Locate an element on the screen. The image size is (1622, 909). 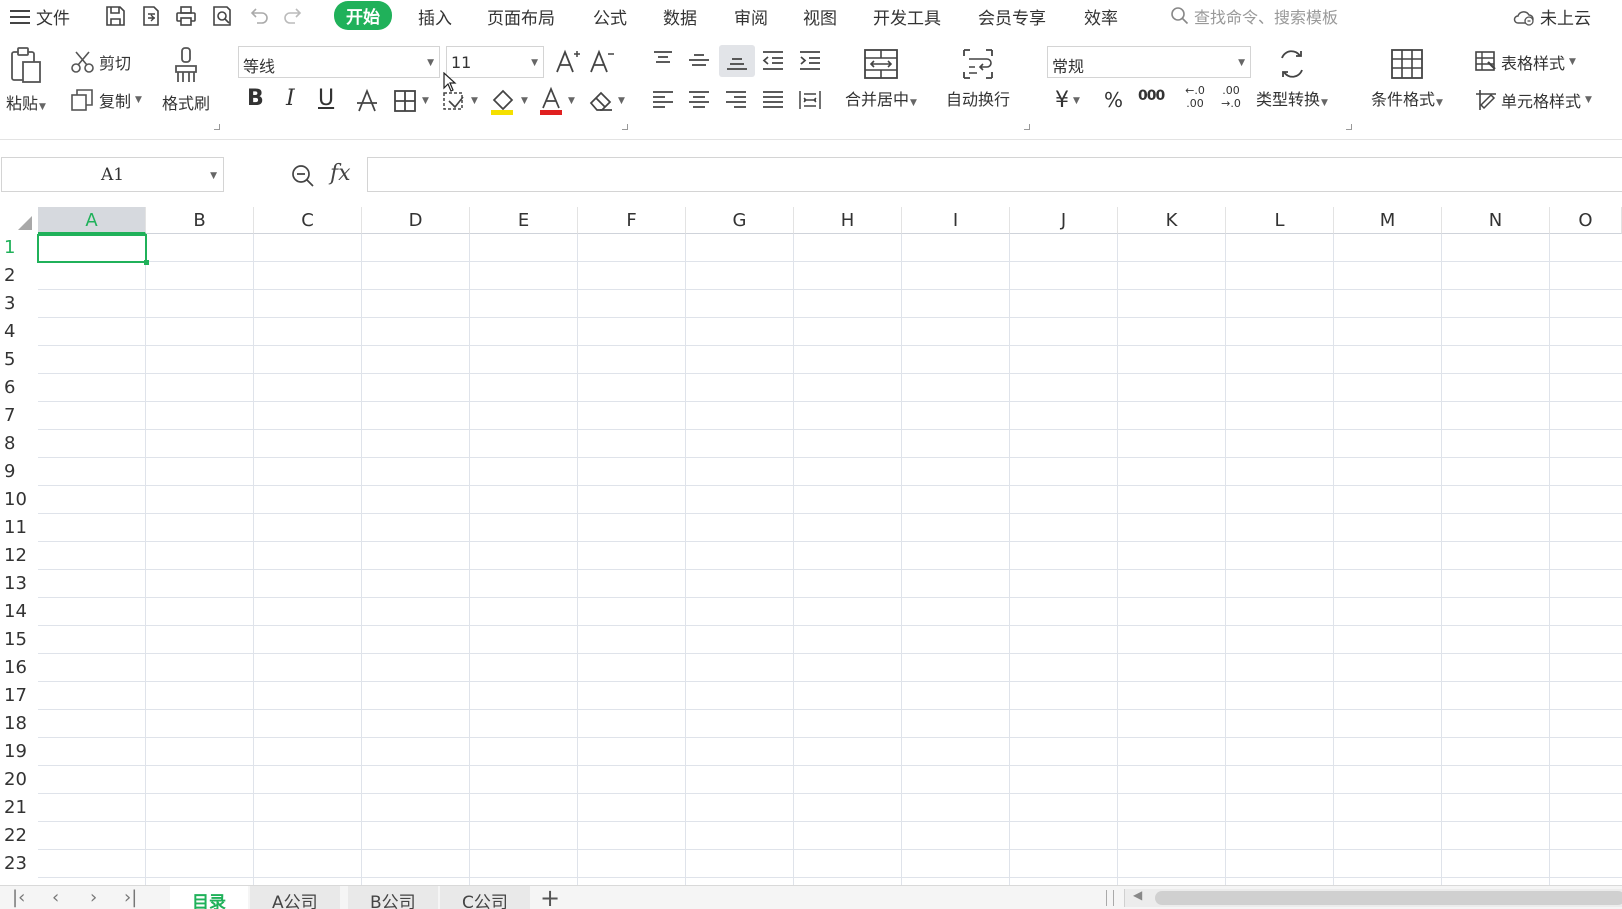
row-header-13: 13 is located at coordinates (19, 584).